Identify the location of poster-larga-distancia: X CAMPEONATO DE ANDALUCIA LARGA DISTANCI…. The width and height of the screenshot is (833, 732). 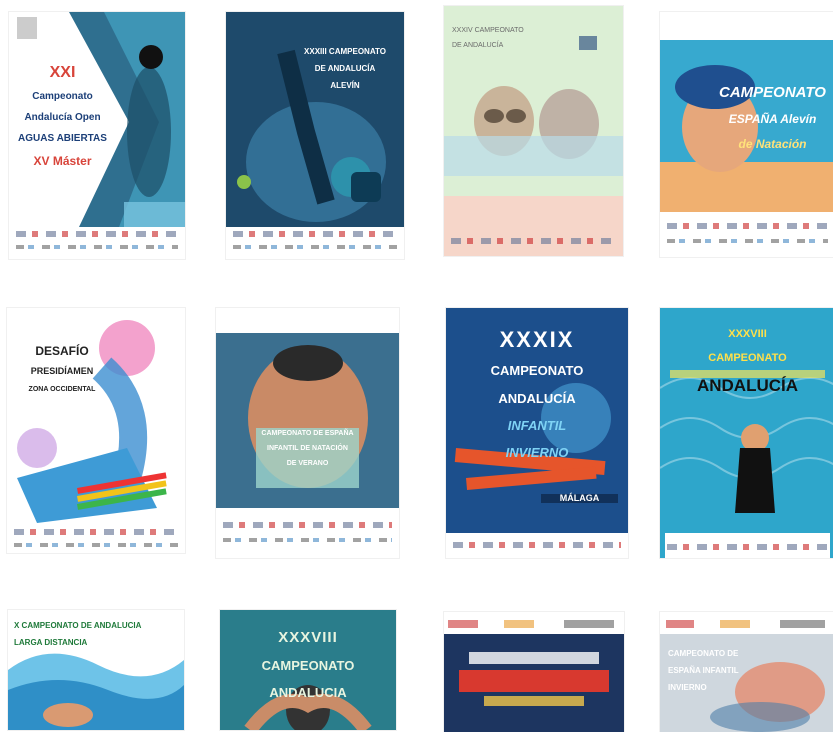
(96, 670).